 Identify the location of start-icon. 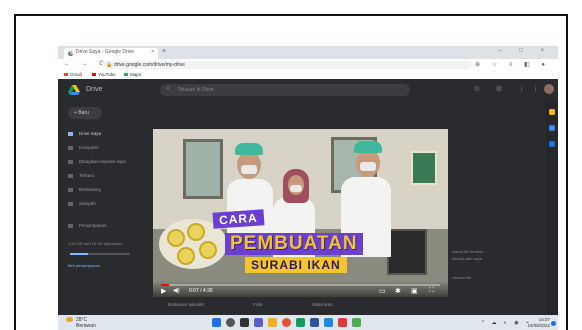
(216, 322).